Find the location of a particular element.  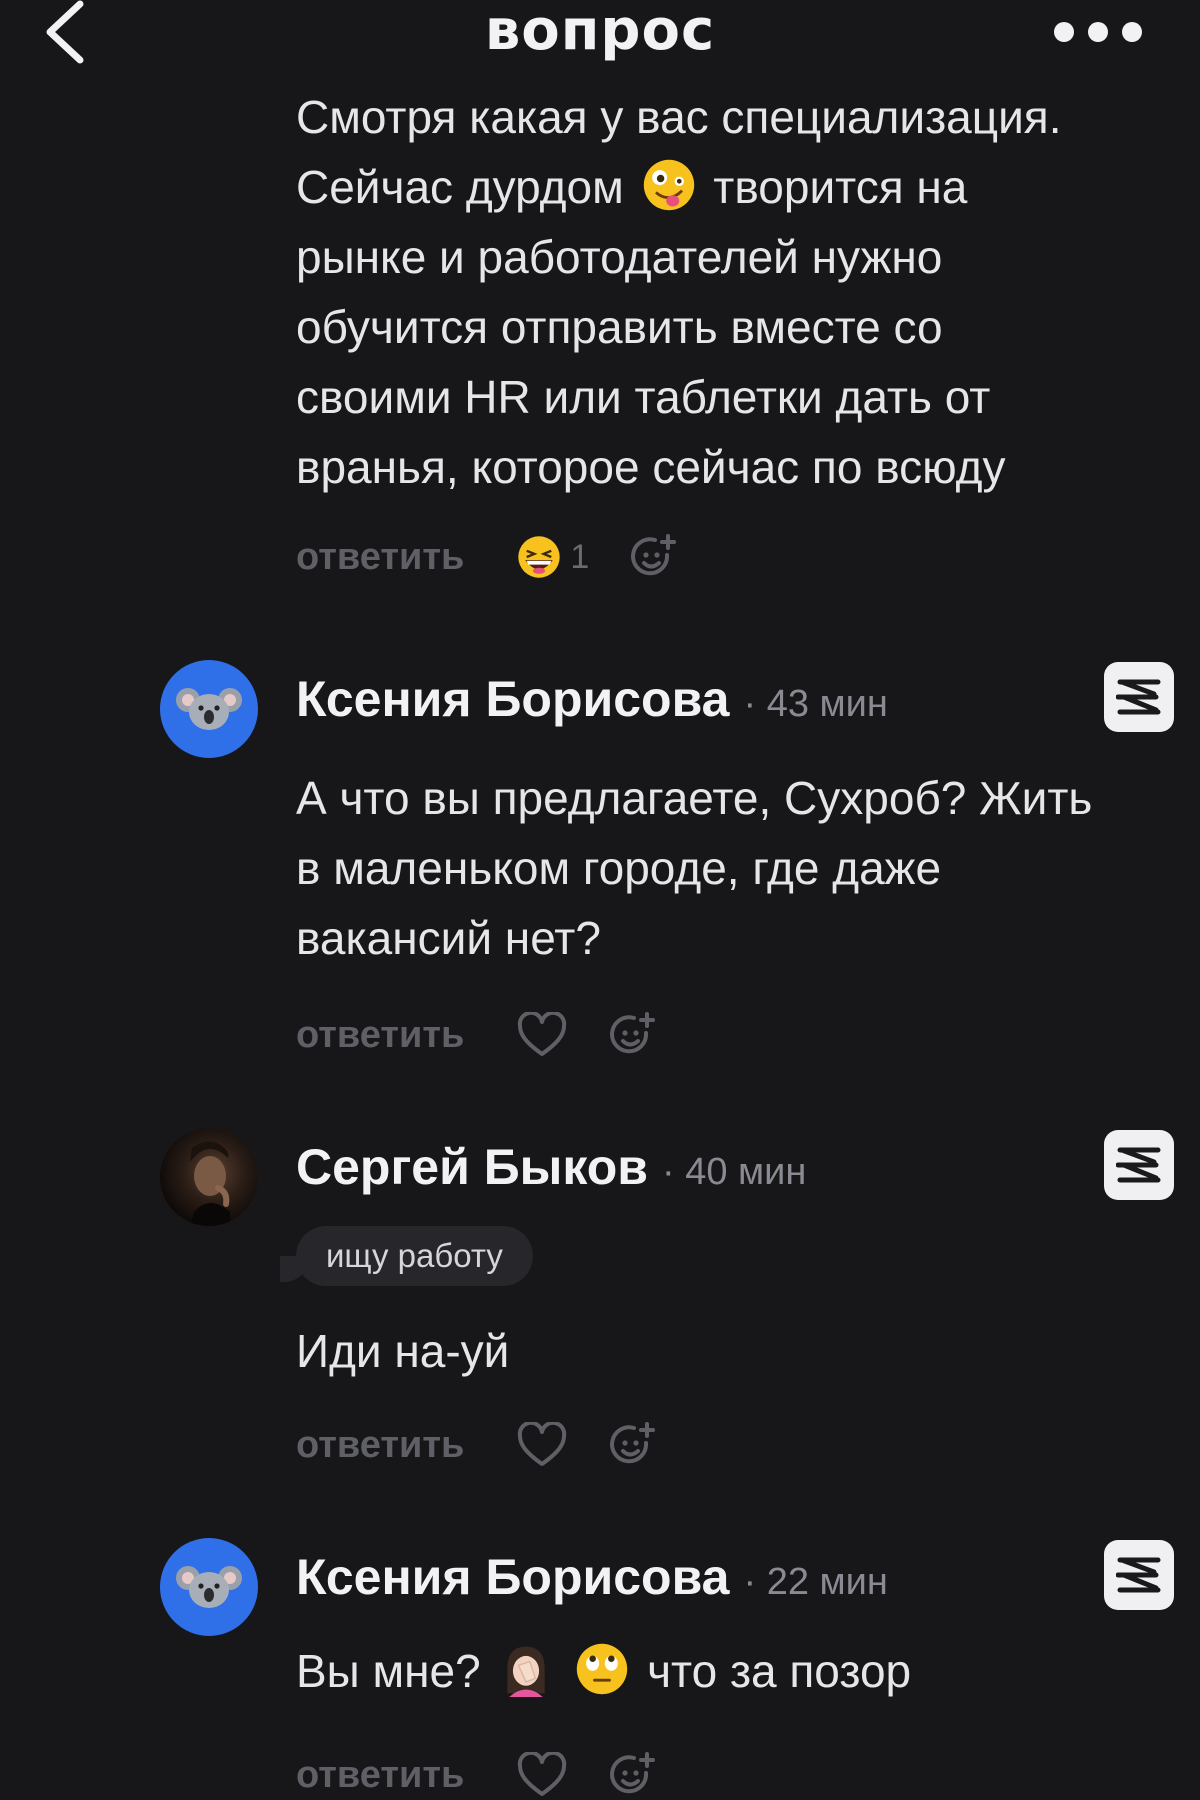

comment-line: Иди на-уй is located at coordinates (403, 1351).